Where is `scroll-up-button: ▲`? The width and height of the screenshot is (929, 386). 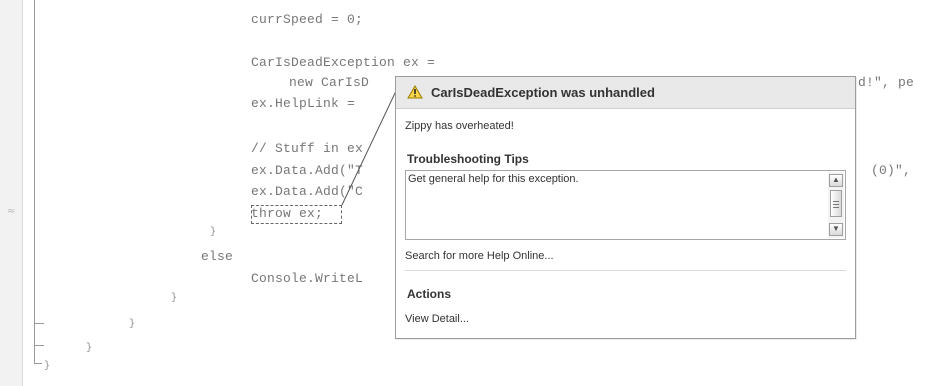
scroll-up-button: ▲ is located at coordinates (836, 180).